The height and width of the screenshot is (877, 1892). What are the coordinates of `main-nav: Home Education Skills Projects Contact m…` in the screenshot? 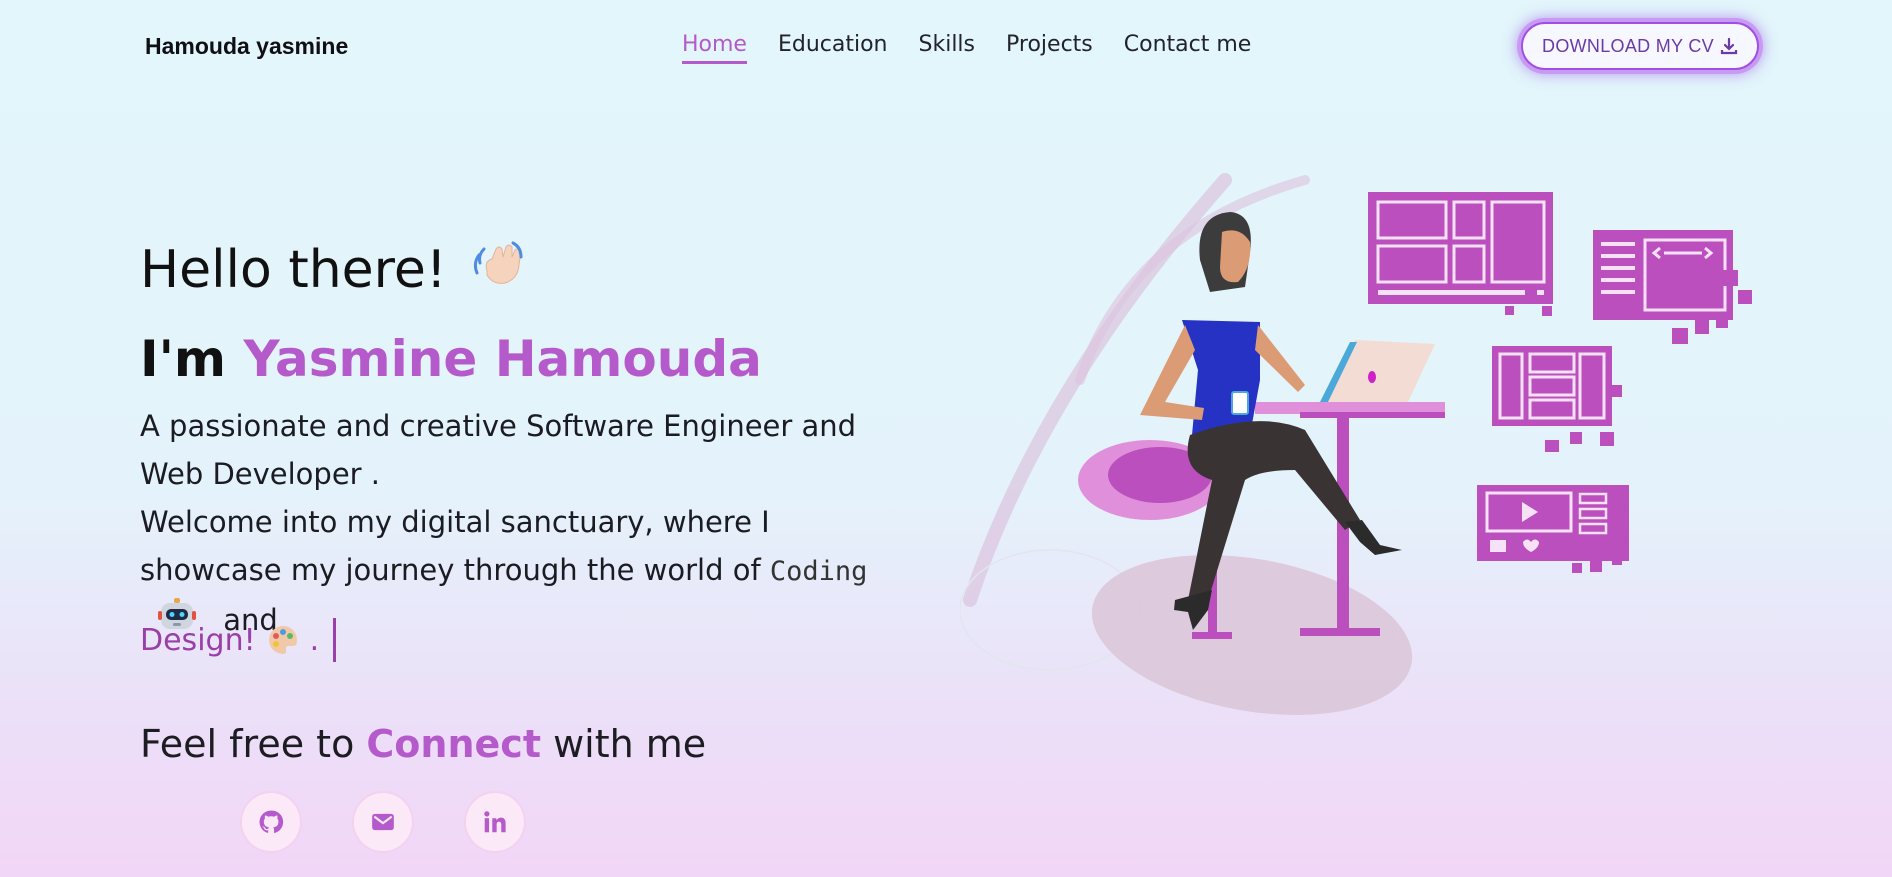 It's located at (966, 48).